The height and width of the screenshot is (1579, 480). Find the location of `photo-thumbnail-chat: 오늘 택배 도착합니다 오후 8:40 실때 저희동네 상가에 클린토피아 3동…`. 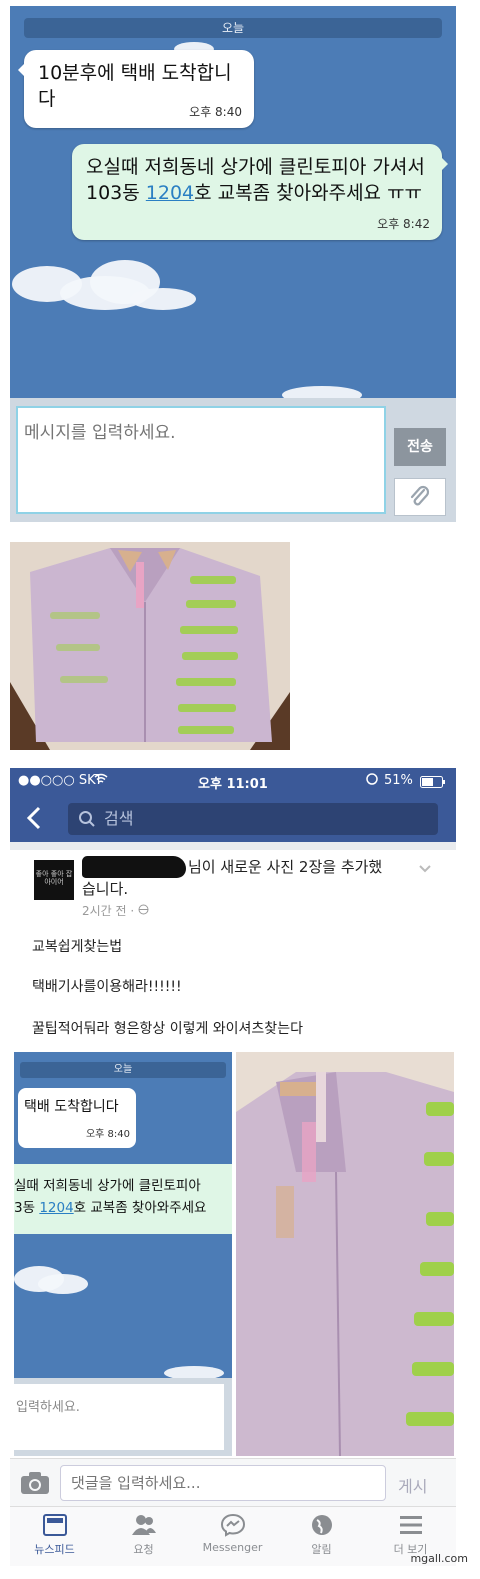

photo-thumbnail-chat: 오늘 택배 도착합니다 오후 8:40 실때 저희동네 상가에 클린토피아 3동… is located at coordinates (123, 1254).